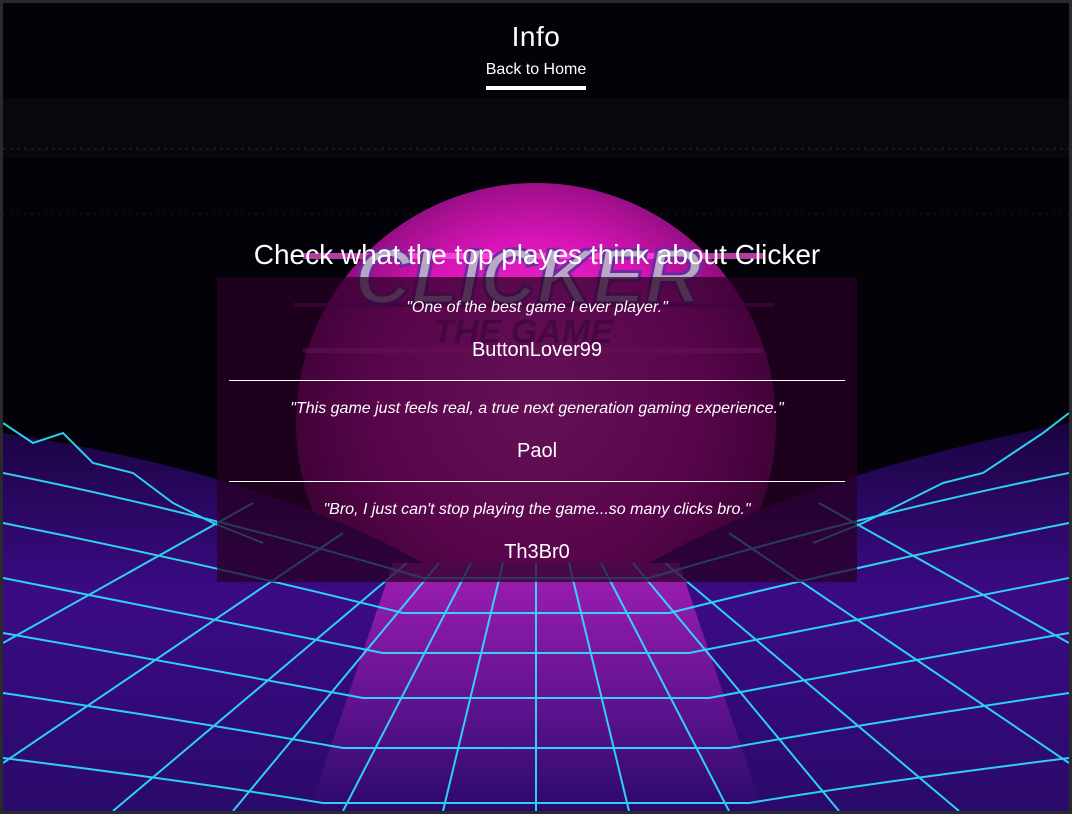 This screenshot has width=1072, height=814. Describe the element at coordinates (536, 36) in the screenshot. I see `page-title: Info` at that location.